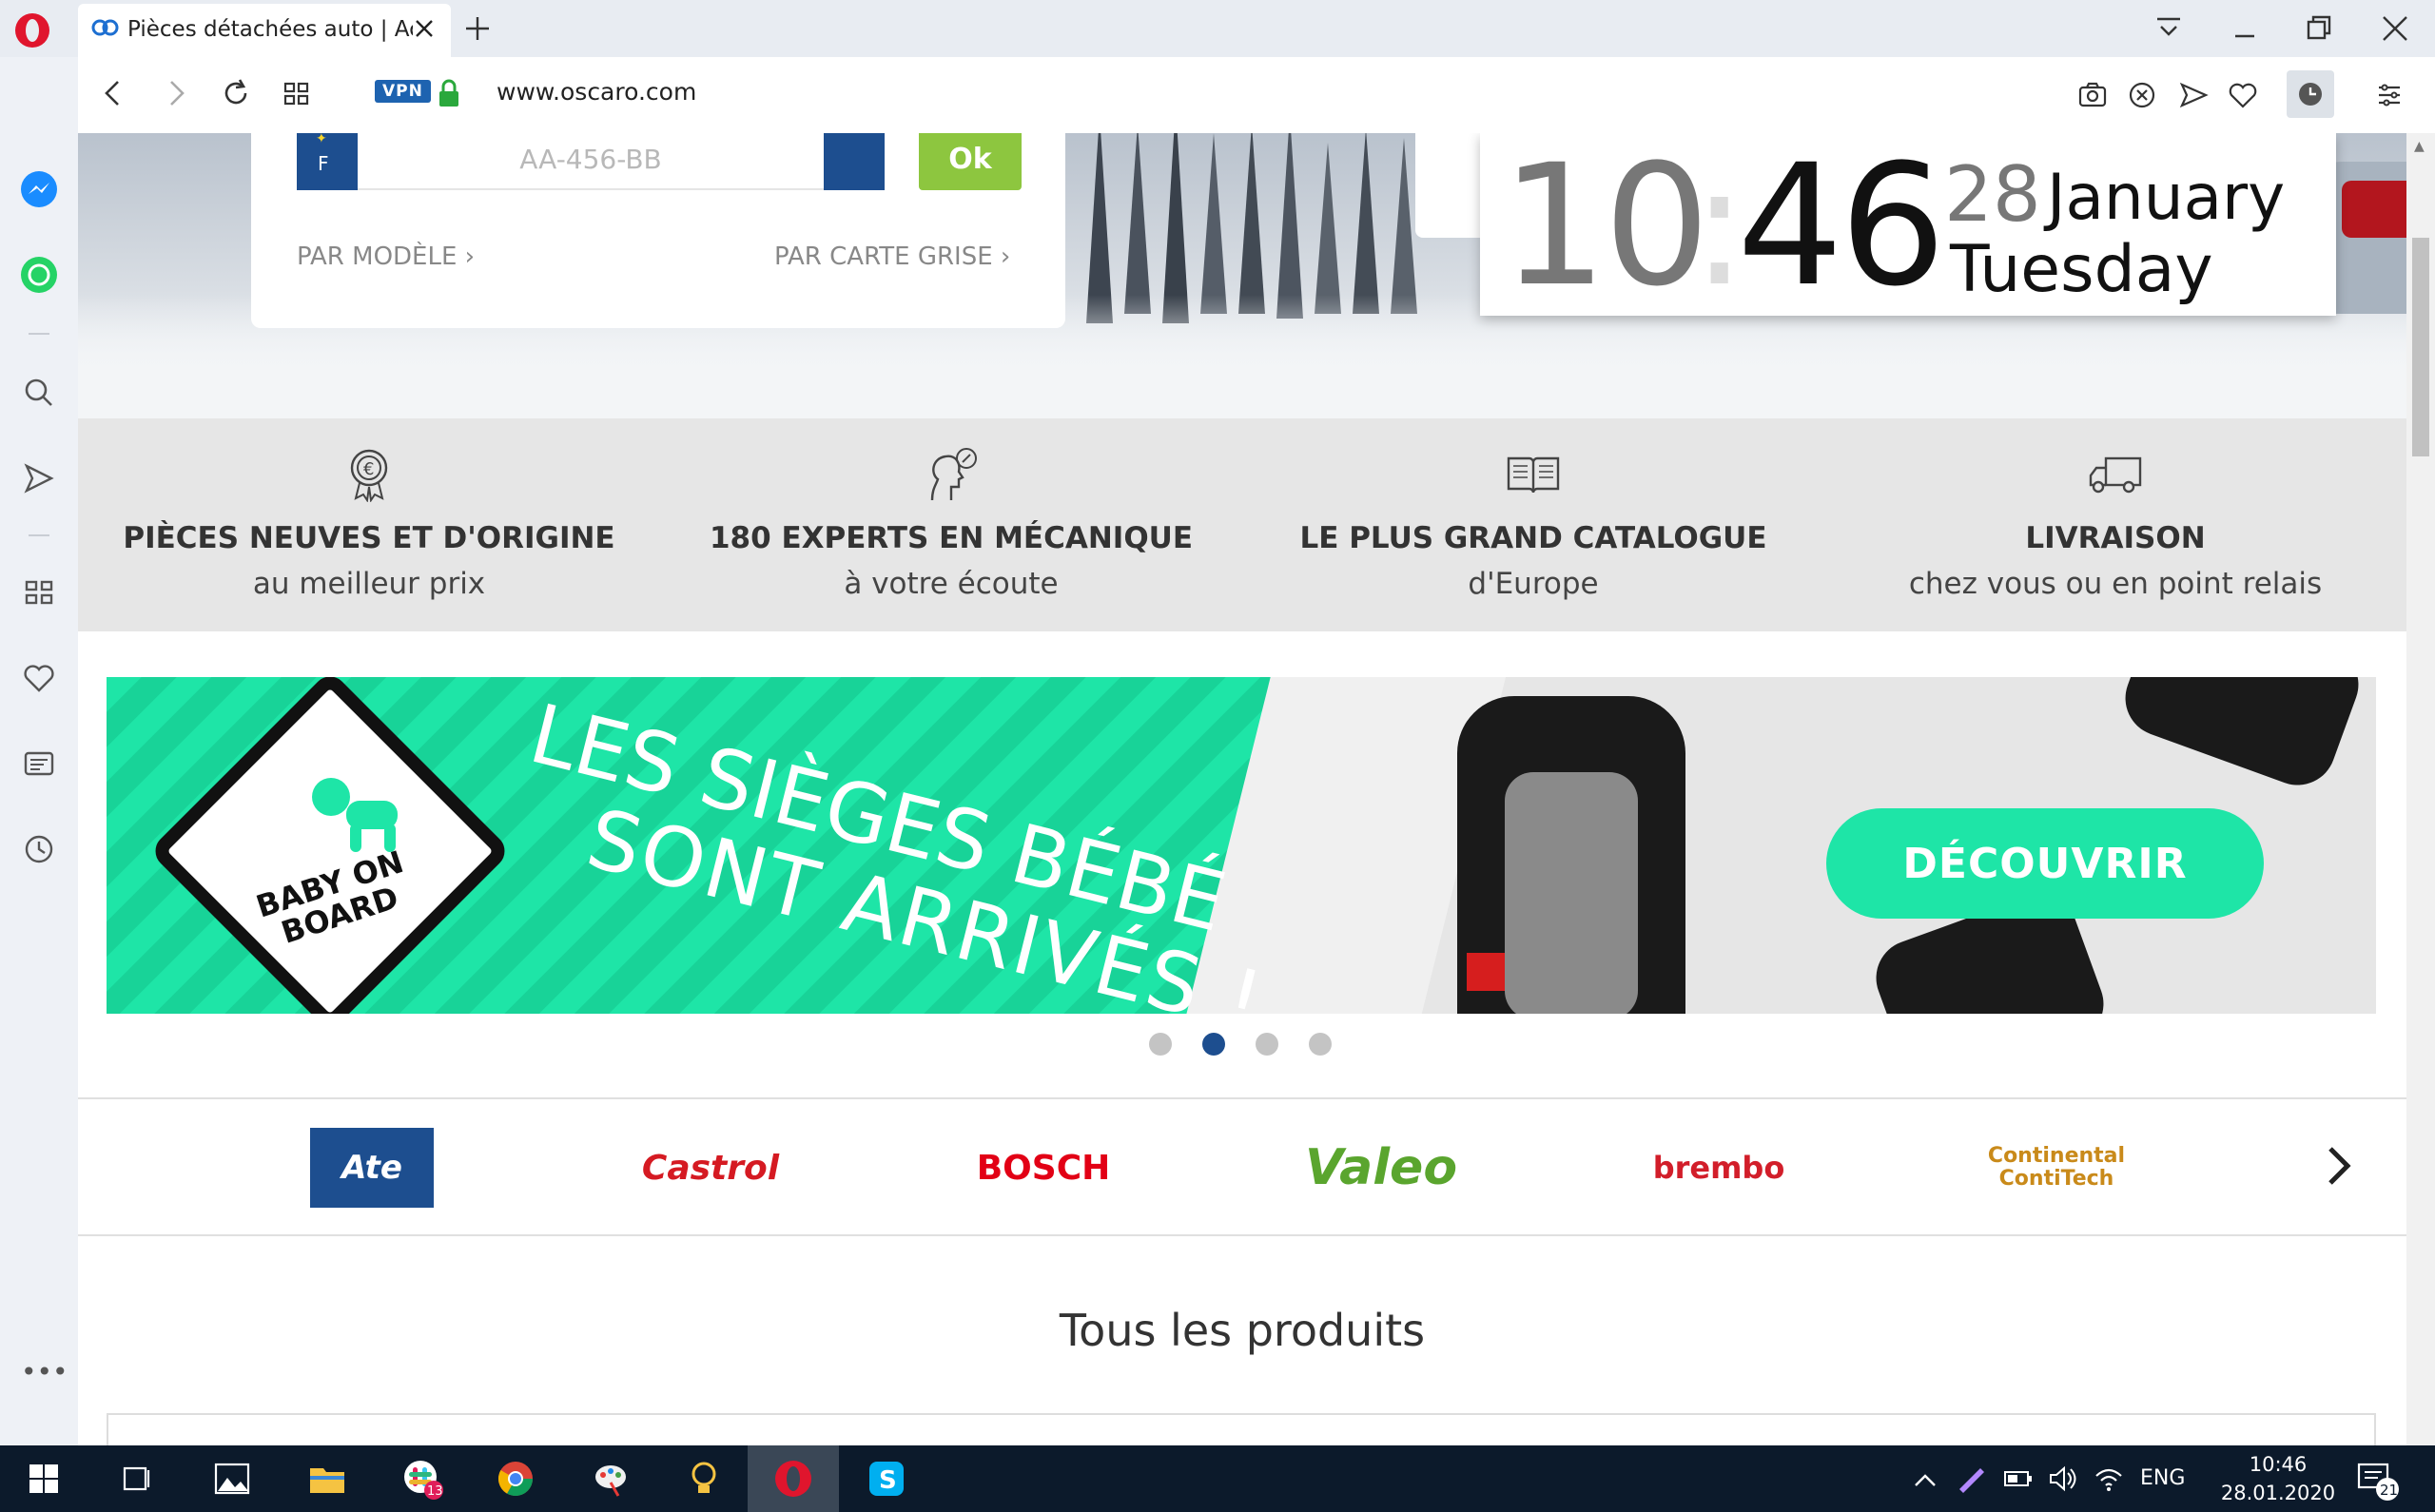 The image size is (2435, 1512). I want to click on address-bar: VPN www.oscaro.com, so click(1256, 95).